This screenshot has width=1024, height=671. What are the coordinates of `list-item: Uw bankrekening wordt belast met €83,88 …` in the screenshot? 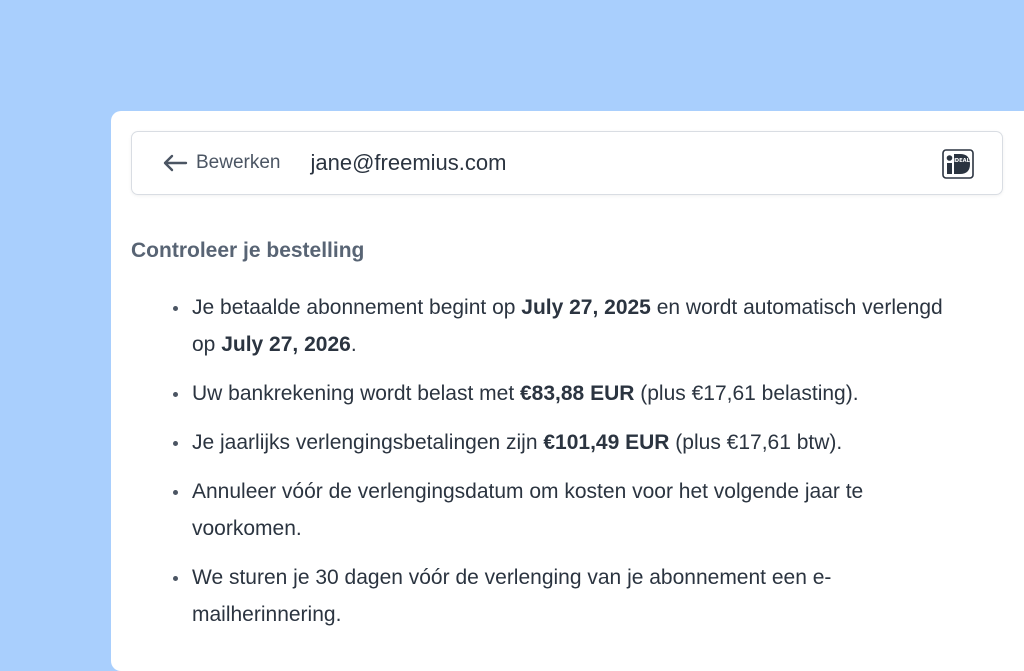 It's located at (570, 393).